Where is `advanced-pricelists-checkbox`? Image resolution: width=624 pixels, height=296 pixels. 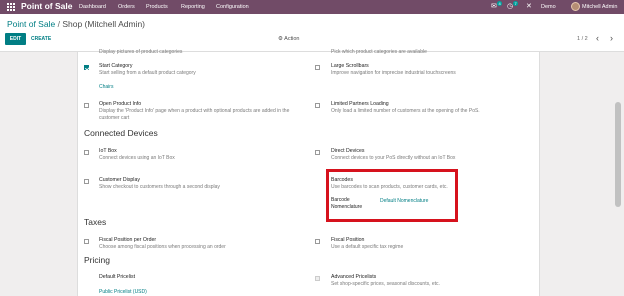
advanced-pricelists-checkbox is located at coordinates (317, 278).